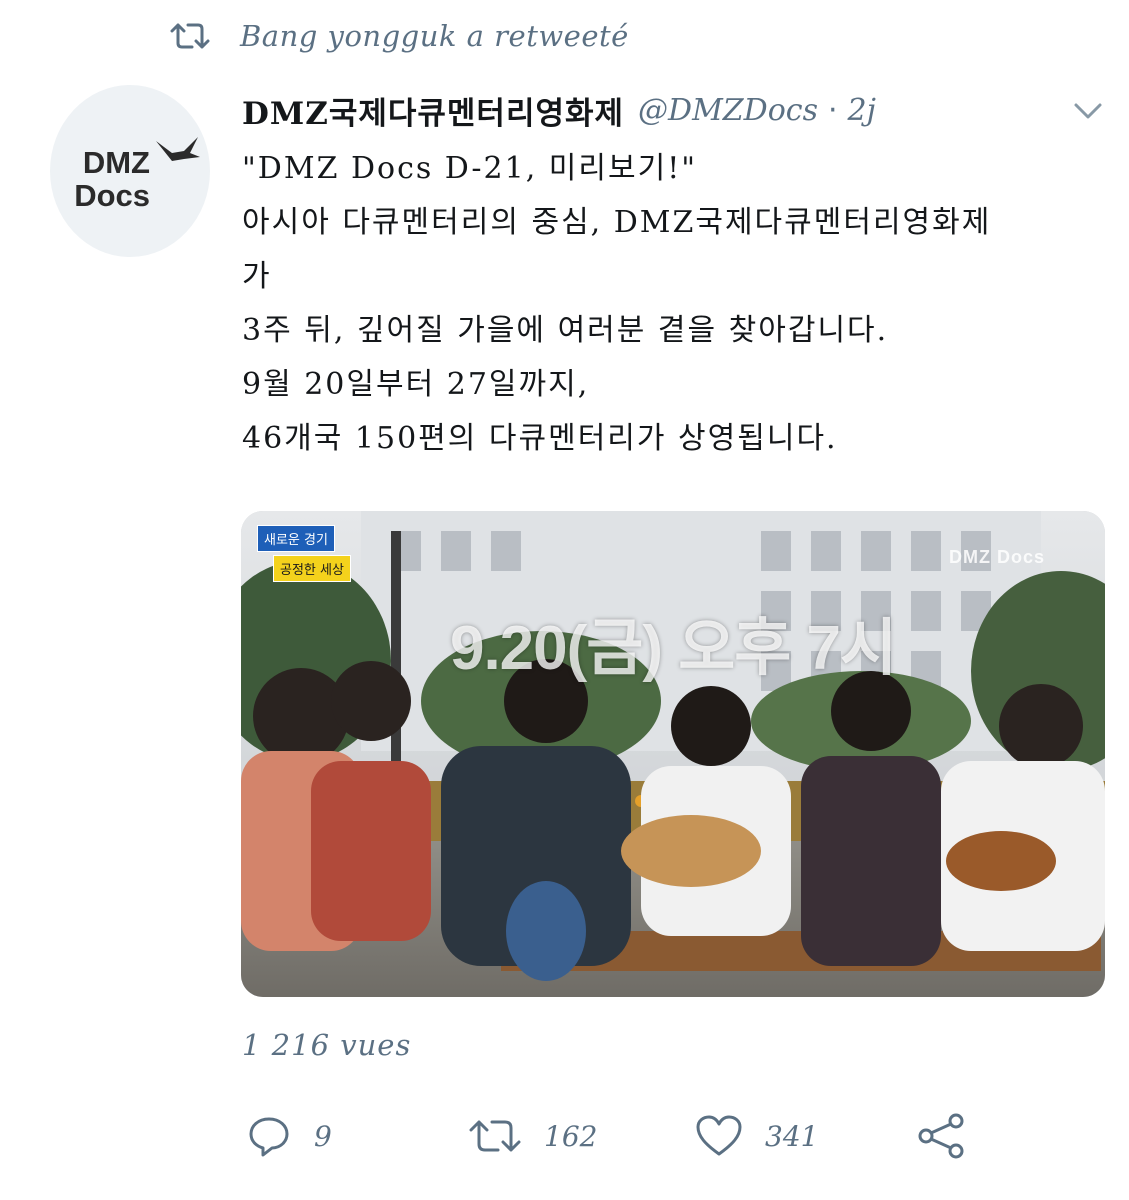 This screenshot has width=1129, height=1200. Describe the element at coordinates (178, 154) in the screenshot. I see `bird-icon` at that location.